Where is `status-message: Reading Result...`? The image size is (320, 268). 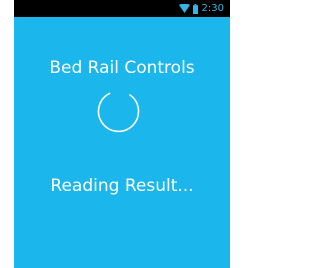 status-message: Reading Result... is located at coordinates (122, 186).